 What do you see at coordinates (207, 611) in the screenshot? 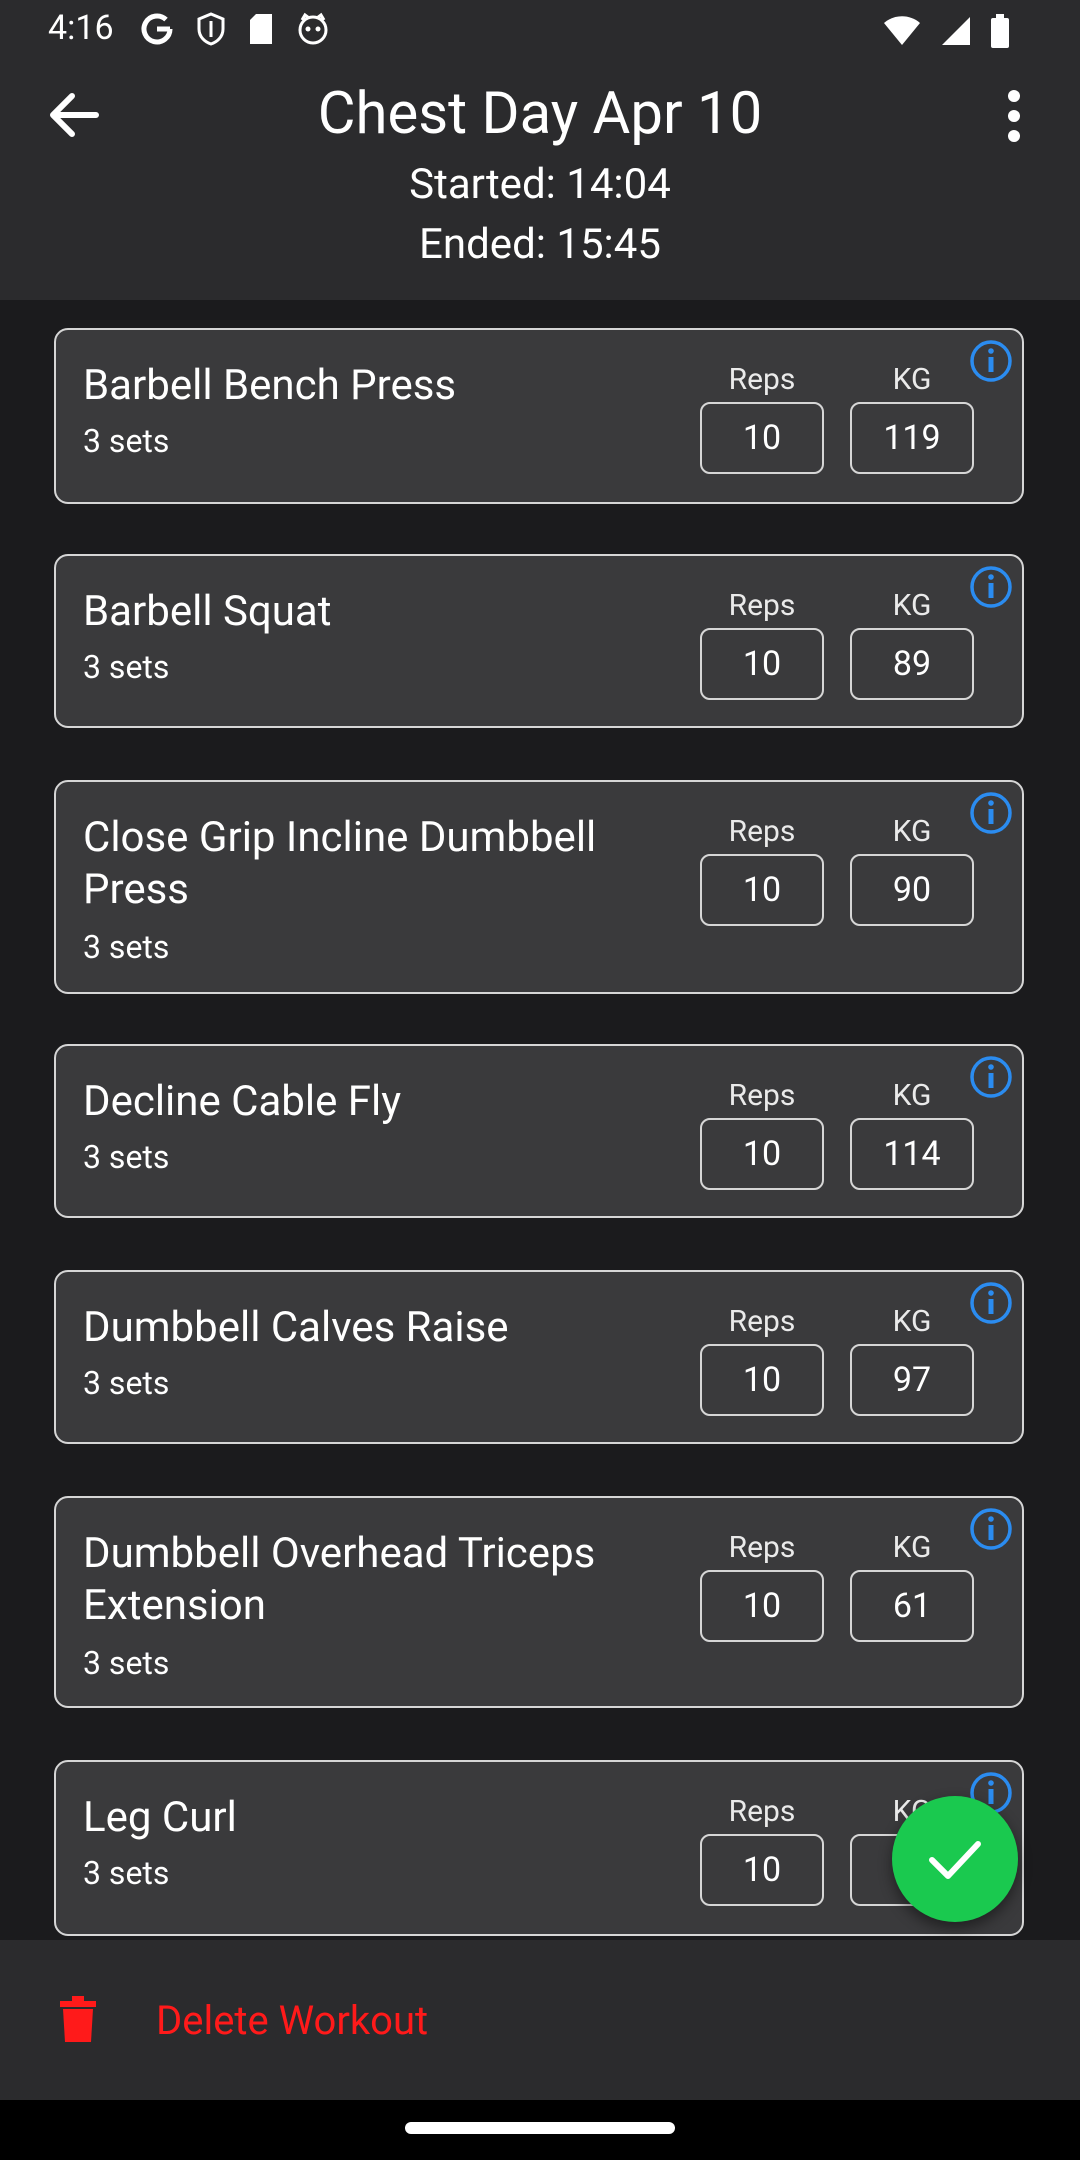
I see `exercise-name: Barbell Squat` at bounding box center [207, 611].